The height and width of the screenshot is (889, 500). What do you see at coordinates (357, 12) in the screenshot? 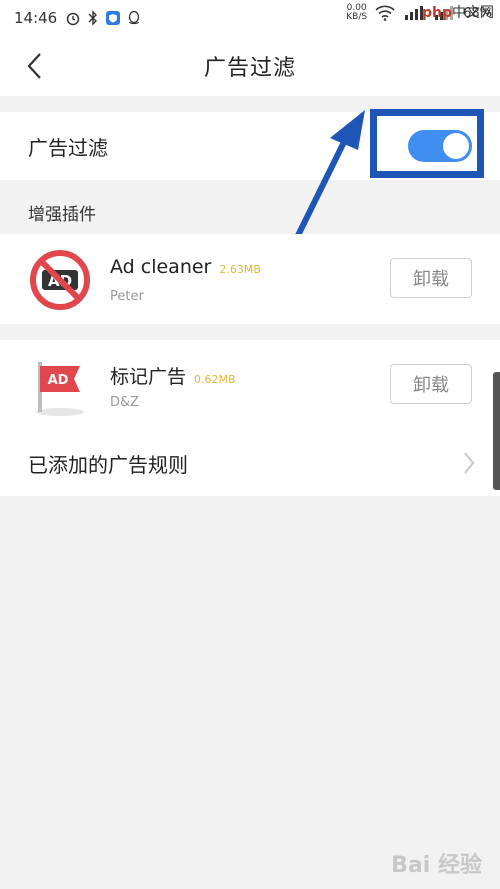
I see `network-speed: 0.00 KB/S` at bounding box center [357, 12].